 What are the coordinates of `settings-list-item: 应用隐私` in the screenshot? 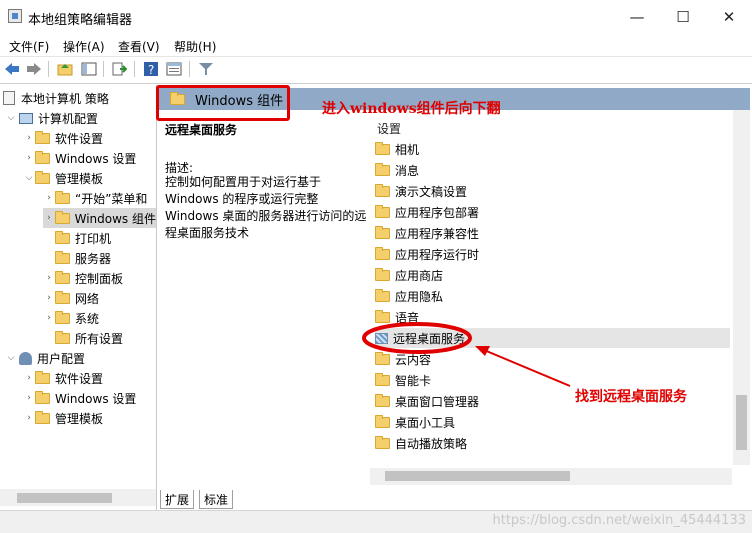 It's located at (409, 296).